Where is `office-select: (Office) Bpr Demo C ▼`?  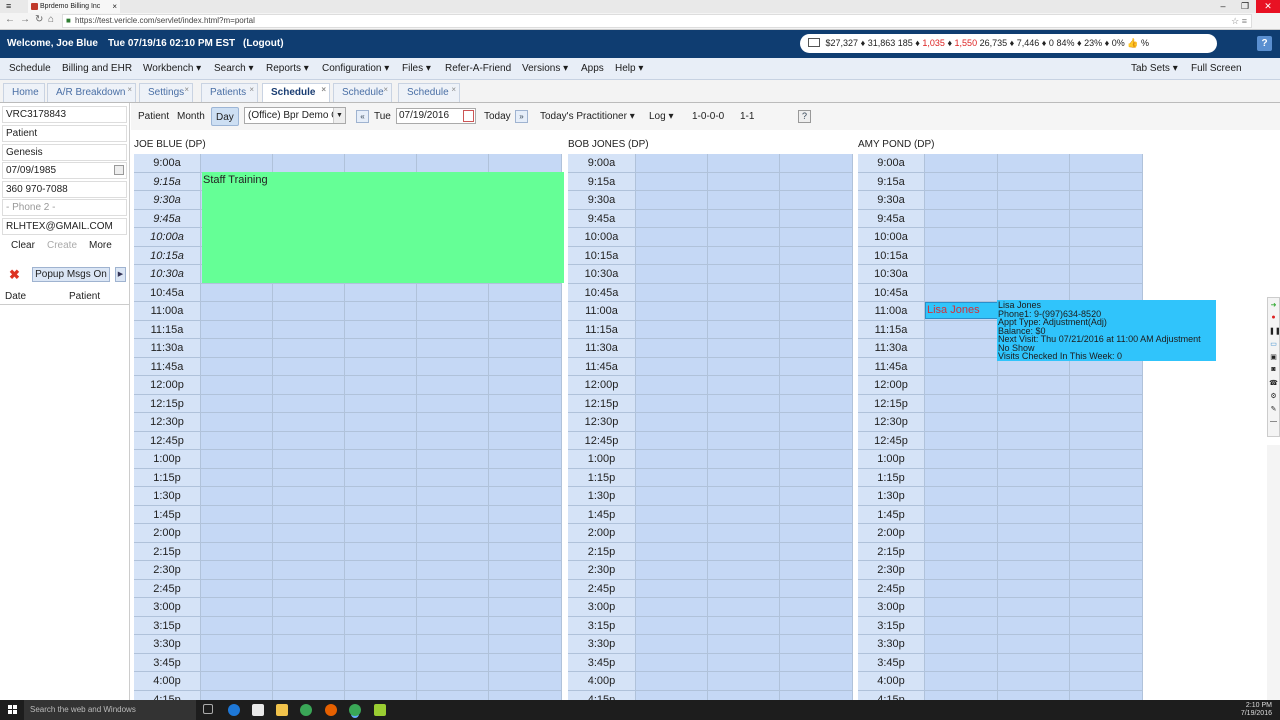 office-select: (Office) Bpr Demo C ▼ is located at coordinates (295, 115).